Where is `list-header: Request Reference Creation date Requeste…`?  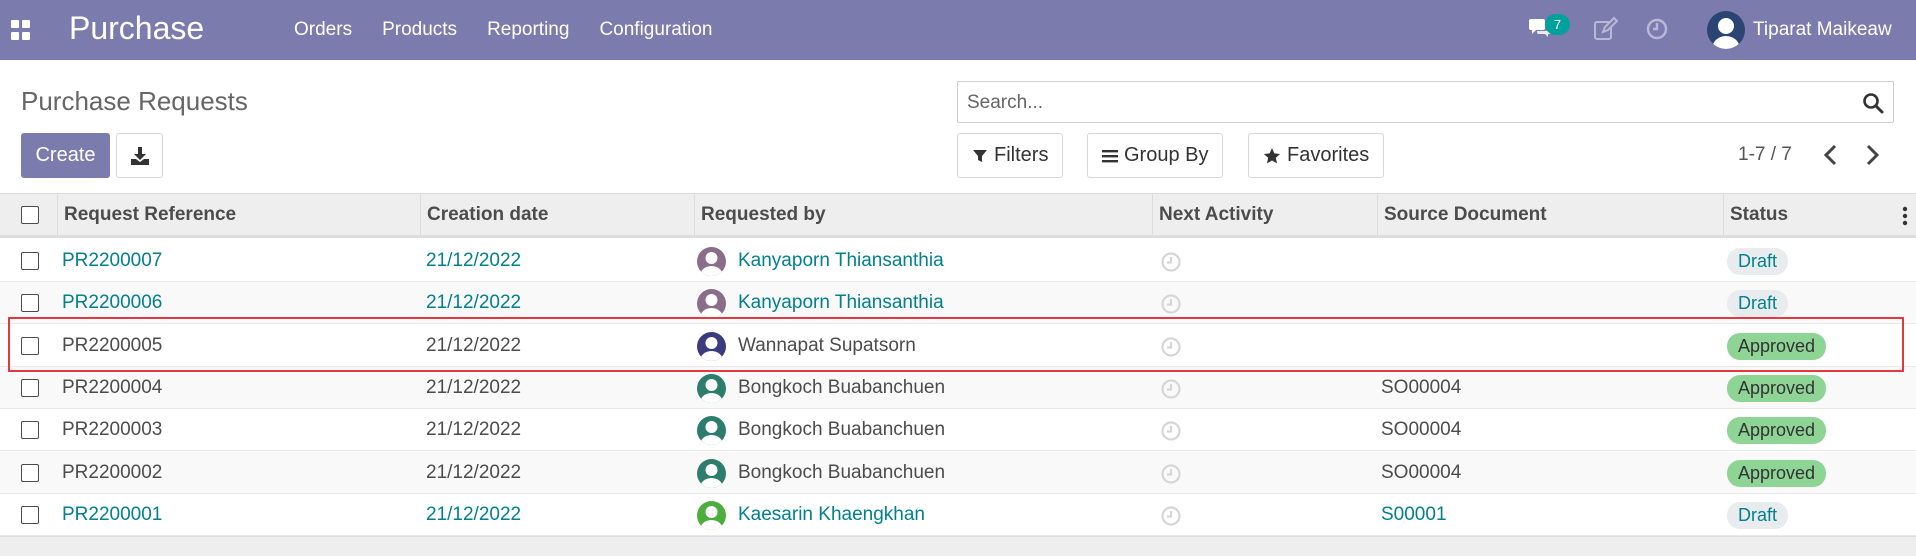 list-header: Request Reference Creation date Requeste… is located at coordinates (958, 215).